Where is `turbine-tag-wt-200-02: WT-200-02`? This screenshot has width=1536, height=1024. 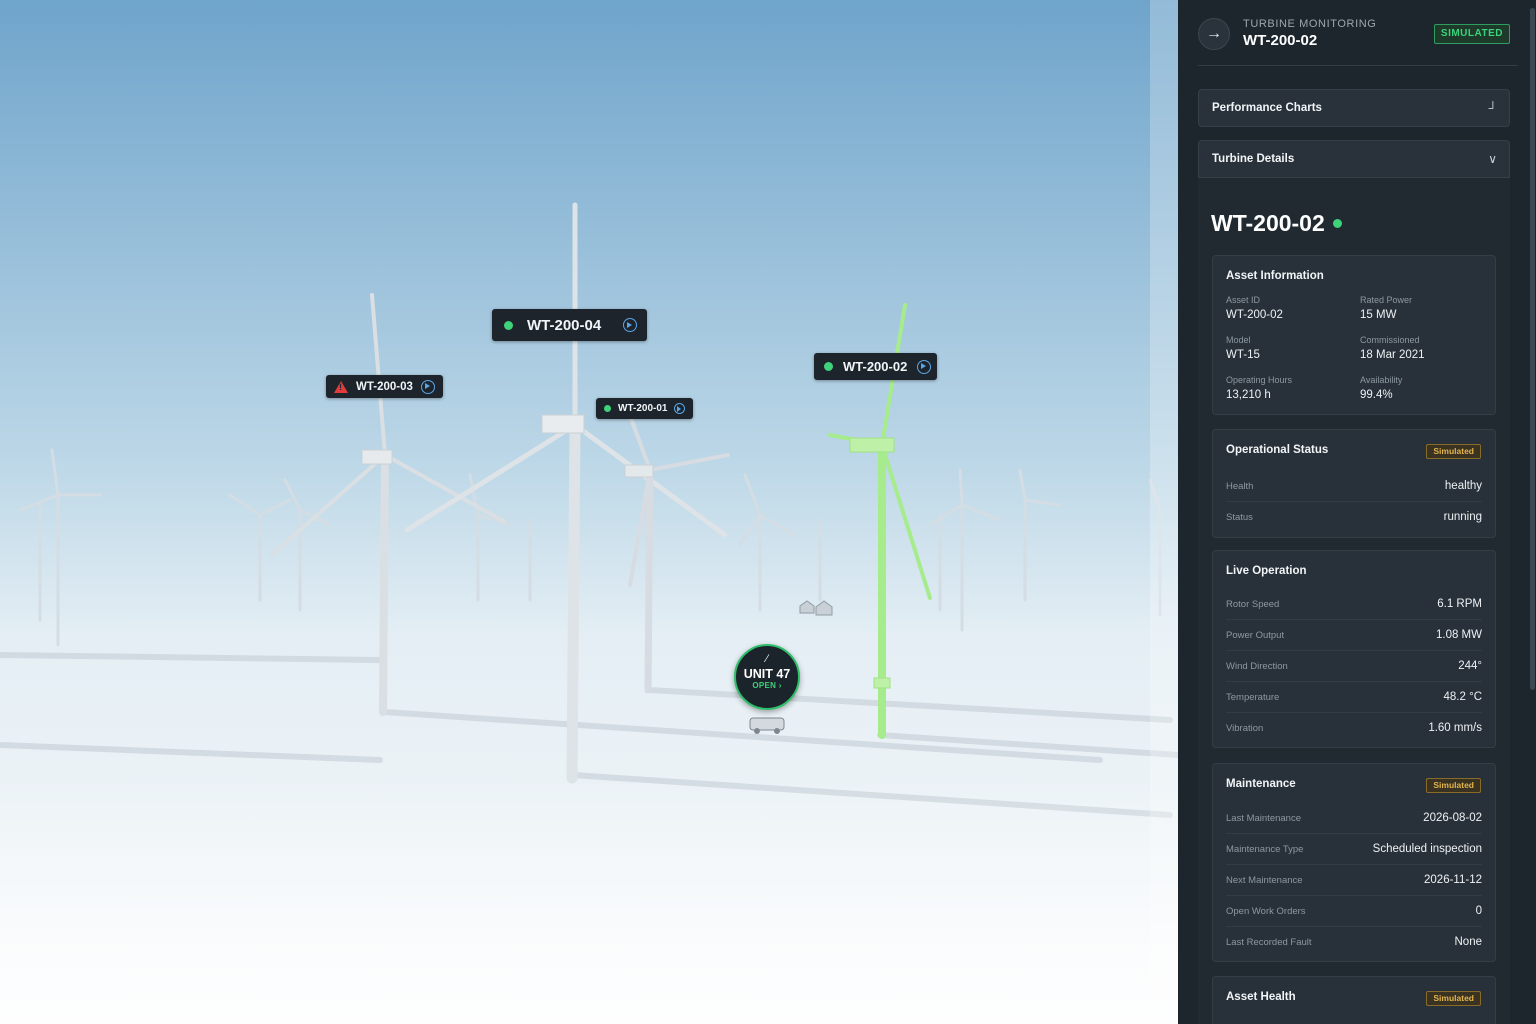
turbine-tag-wt-200-02: WT-200-02 is located at coordinates (876, 366).